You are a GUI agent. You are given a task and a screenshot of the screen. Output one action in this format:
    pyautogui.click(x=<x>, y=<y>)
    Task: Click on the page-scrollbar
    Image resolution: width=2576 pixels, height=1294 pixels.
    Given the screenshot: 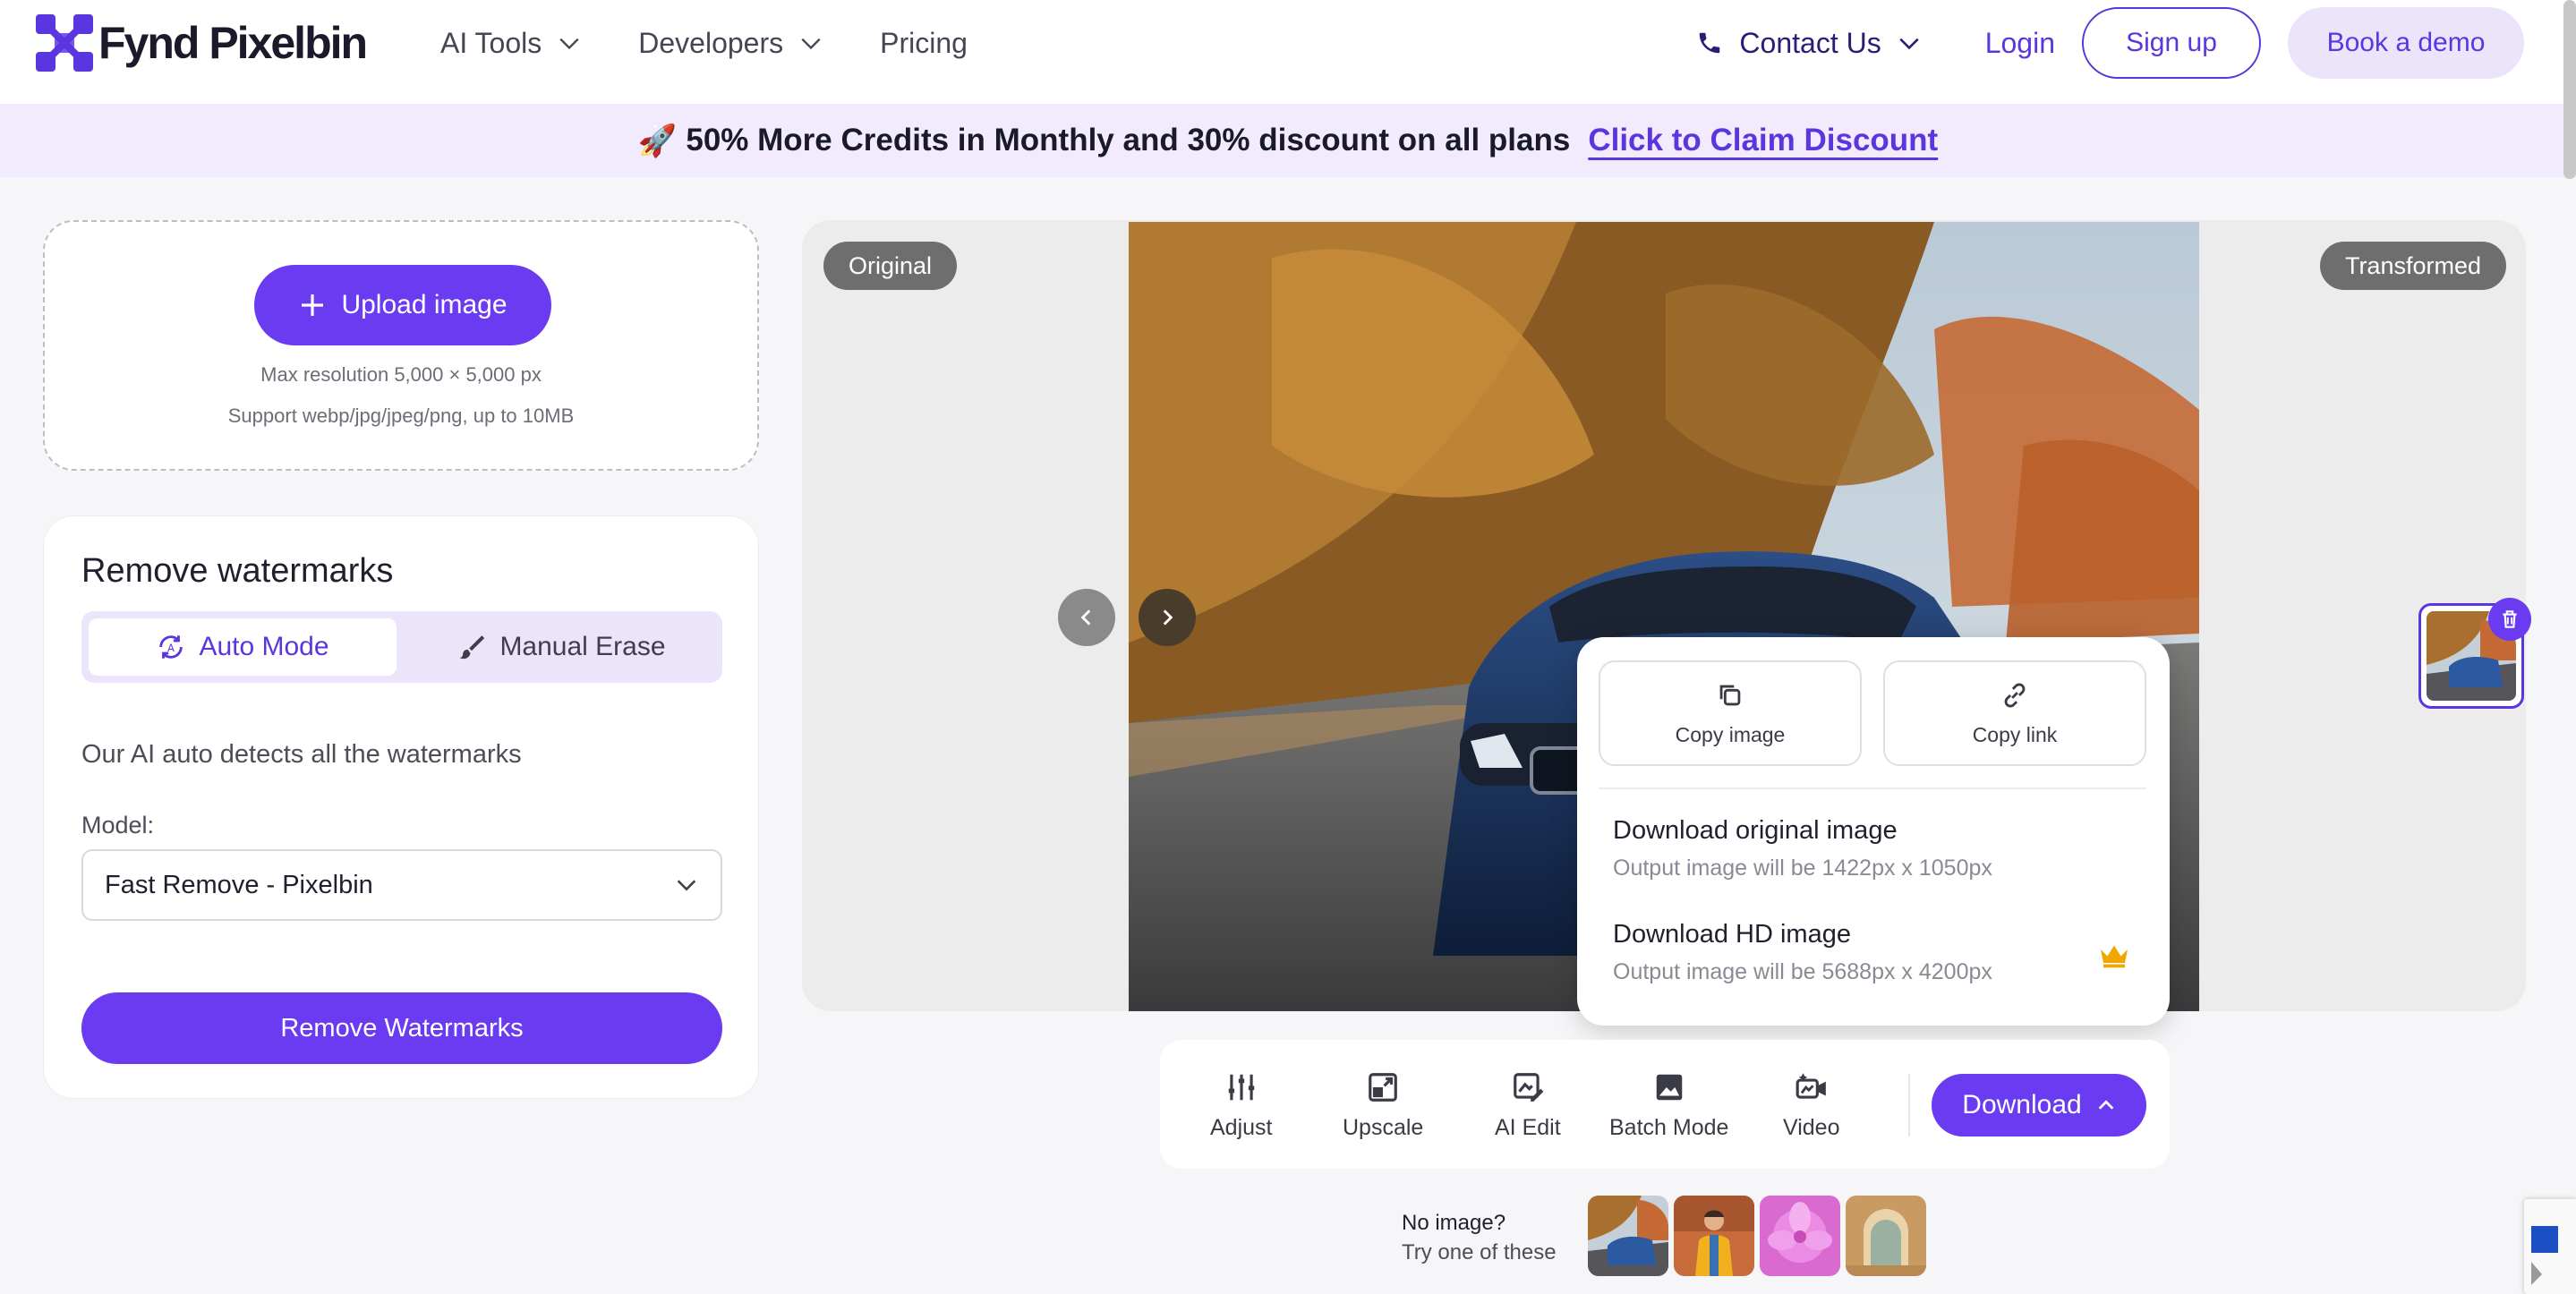 What is the action you would take?
    pyautogui.click(x=2569, y=89)
    